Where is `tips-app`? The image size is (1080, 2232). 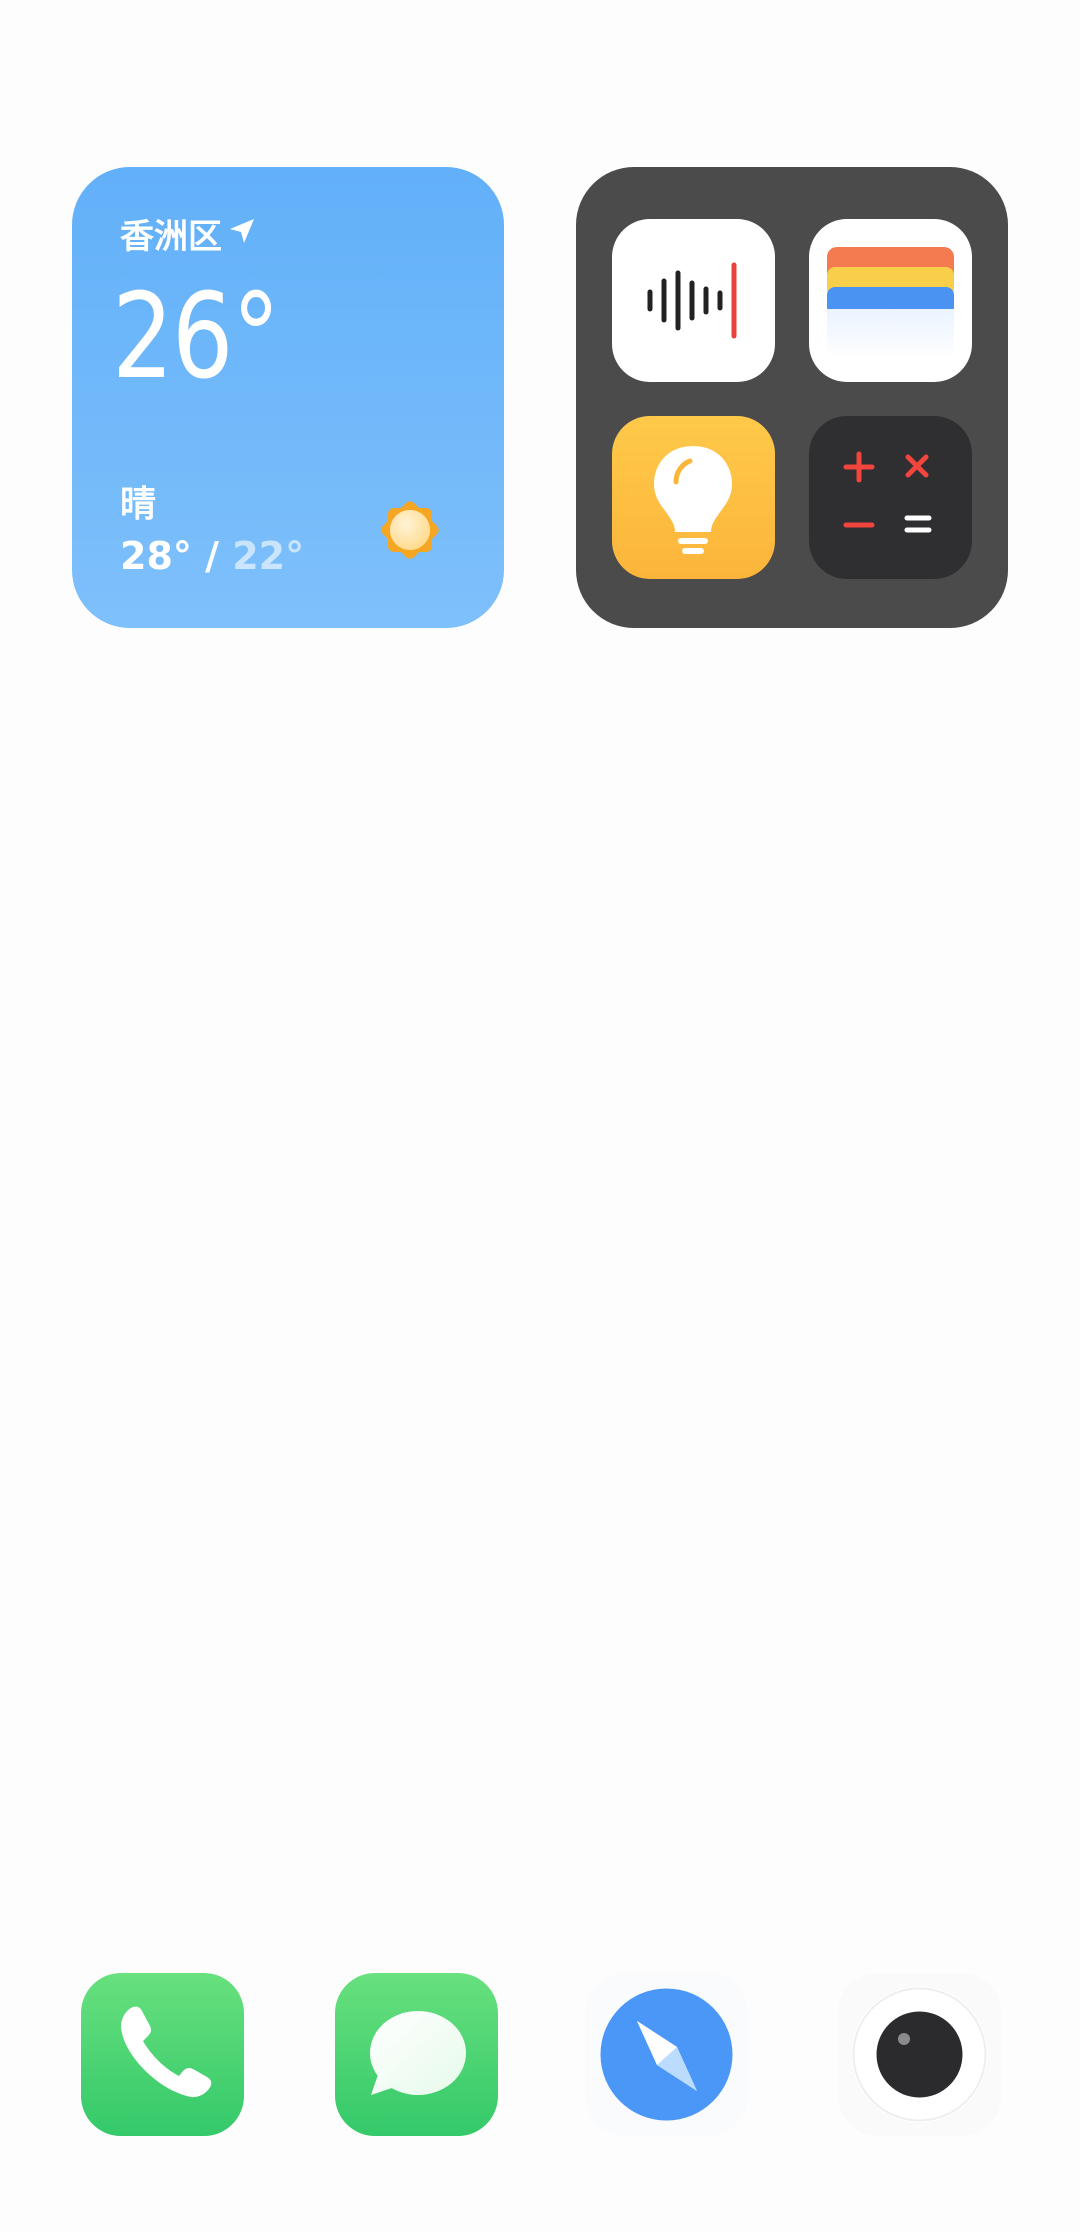
tips-app is located at coordinates (693, 497).